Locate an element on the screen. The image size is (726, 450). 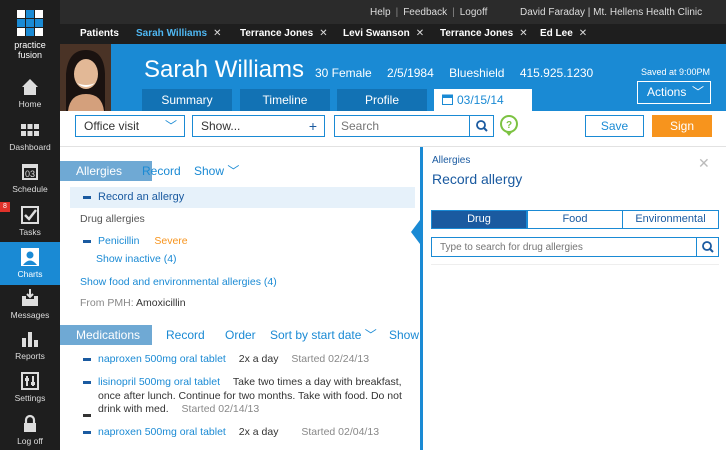
pmh-row: From PMH: Amoxicillin is located at coordinates (133, 303).